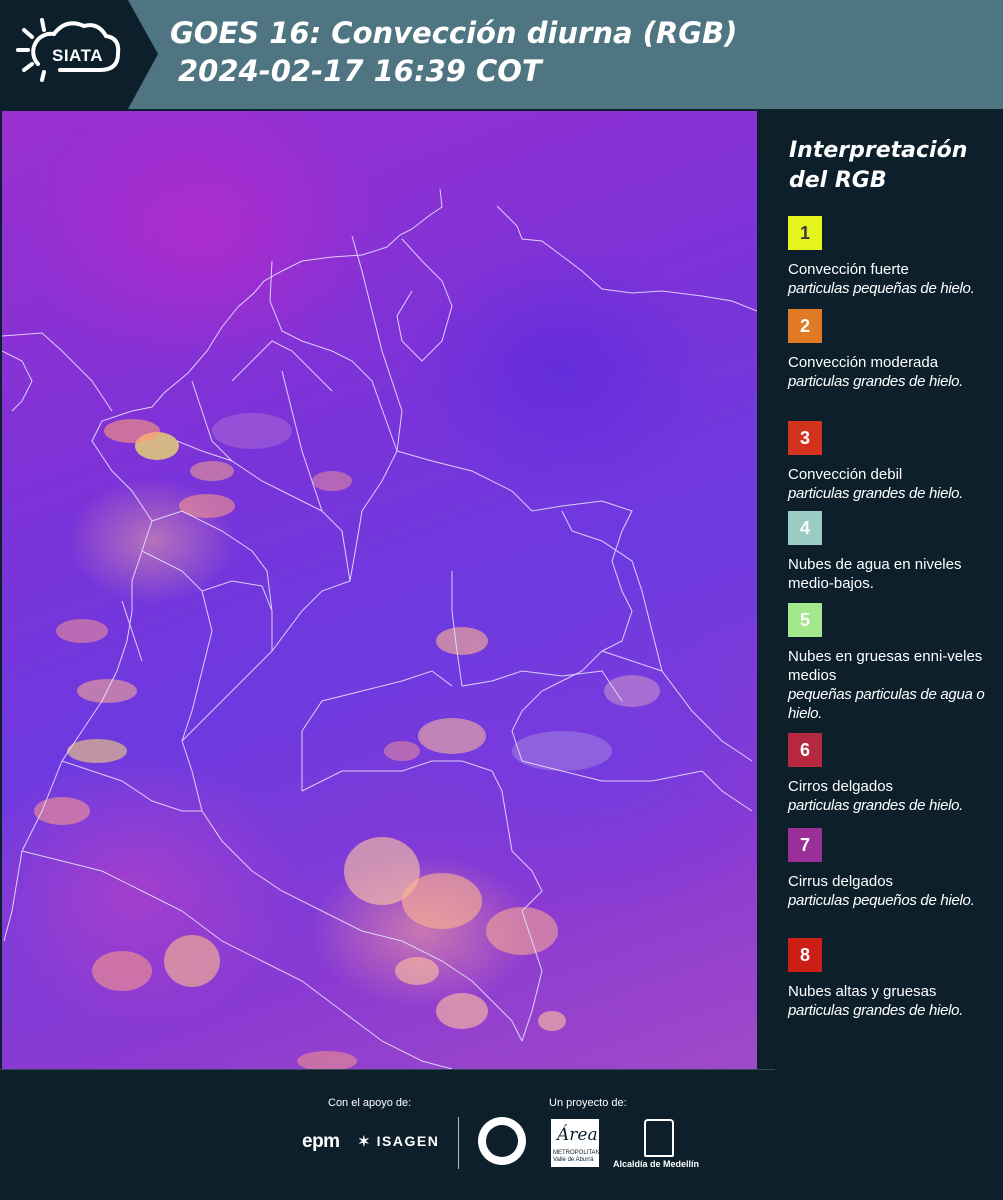  Describe the element at coordinates (805, 620) in the screenshot. I see `swatch-5: 5` at that location.